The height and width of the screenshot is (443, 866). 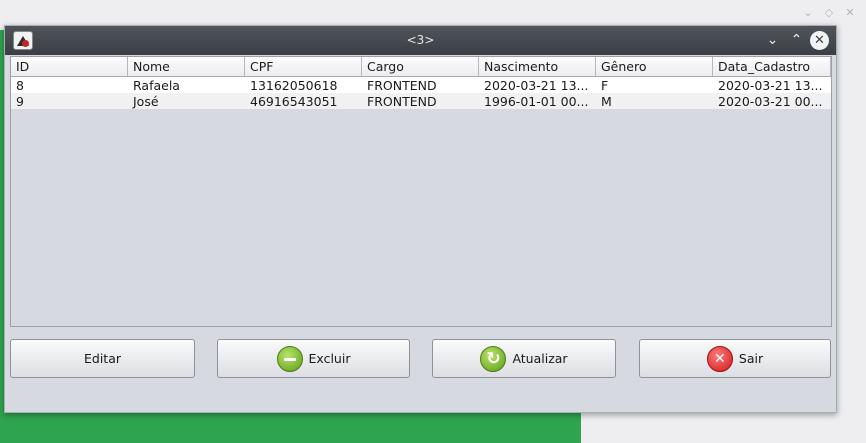 What do you see at coordinates (735, 358) in the screenshot?
I see `sair-button: ✕ Sair` at bounding box center [735, 358].